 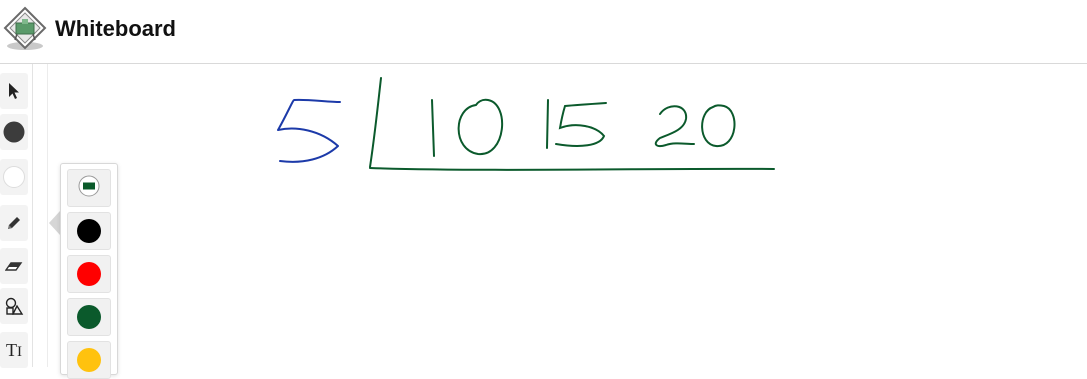 I want to click on fill-color-button, so click(x=14, y=177).